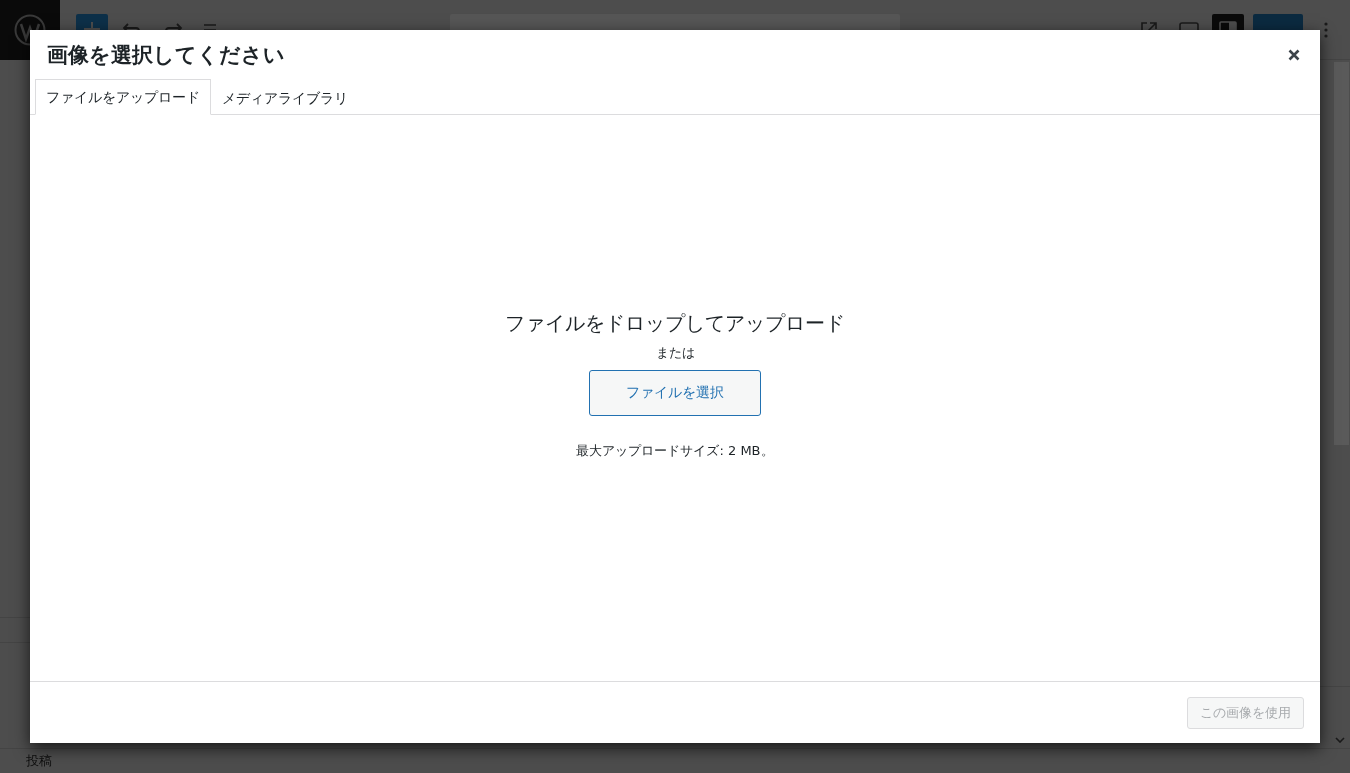  What do you see at coordinates (675, 352) in the screenshot?
I see `separator-text: または` at bounding box center [675, 352].